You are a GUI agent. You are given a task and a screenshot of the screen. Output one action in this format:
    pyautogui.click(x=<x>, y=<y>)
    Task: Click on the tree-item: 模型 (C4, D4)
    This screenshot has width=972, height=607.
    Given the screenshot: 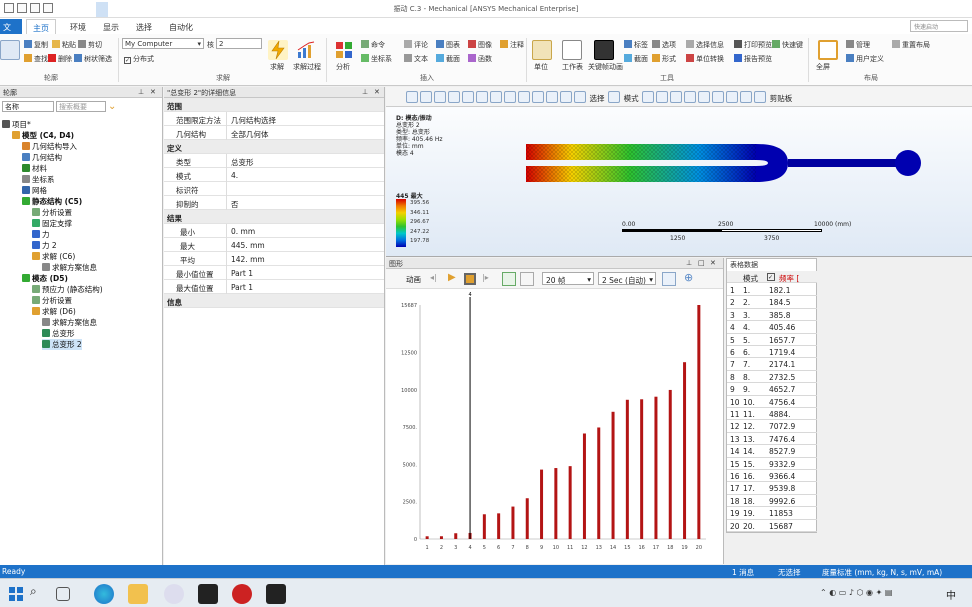 What is the action you would take?
    pyautogui.click(x=43, y=135)
    